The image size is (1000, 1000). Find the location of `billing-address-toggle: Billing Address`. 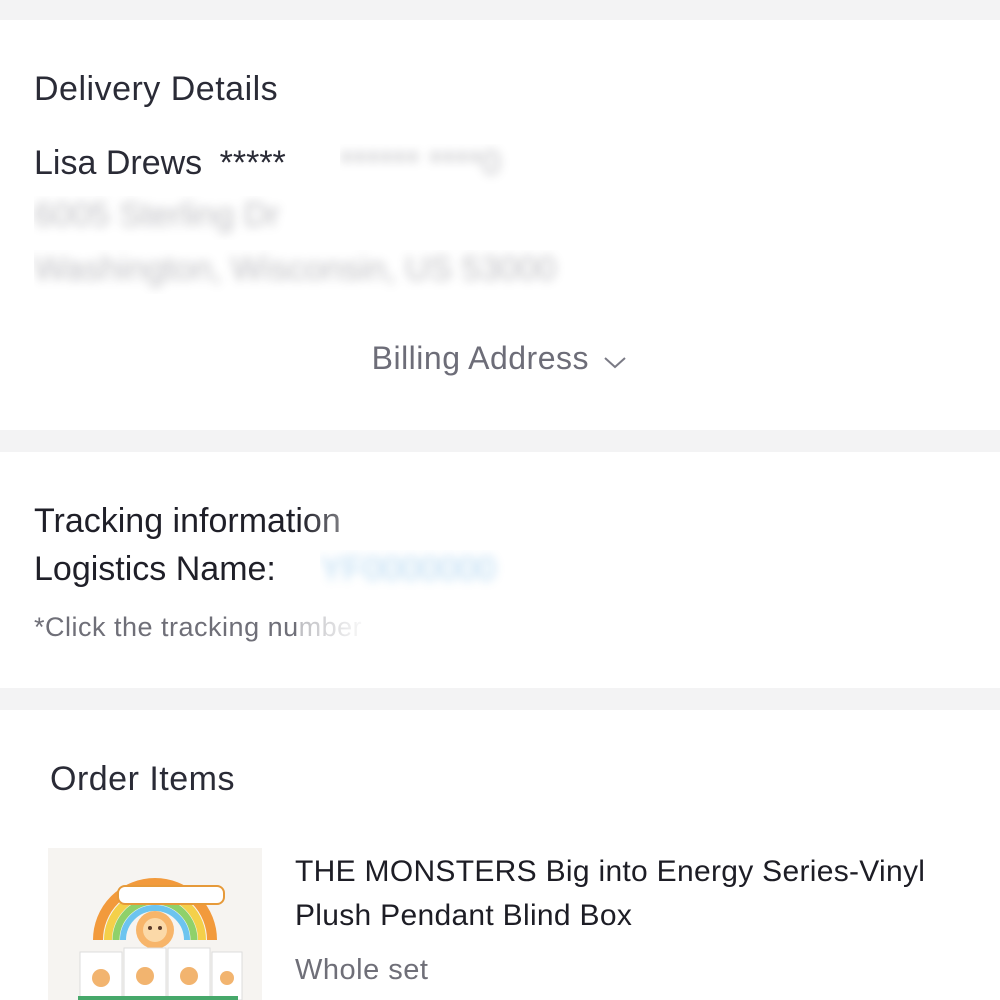

billing-address-toggle: Billing Address is located at coordinates (500, 359).